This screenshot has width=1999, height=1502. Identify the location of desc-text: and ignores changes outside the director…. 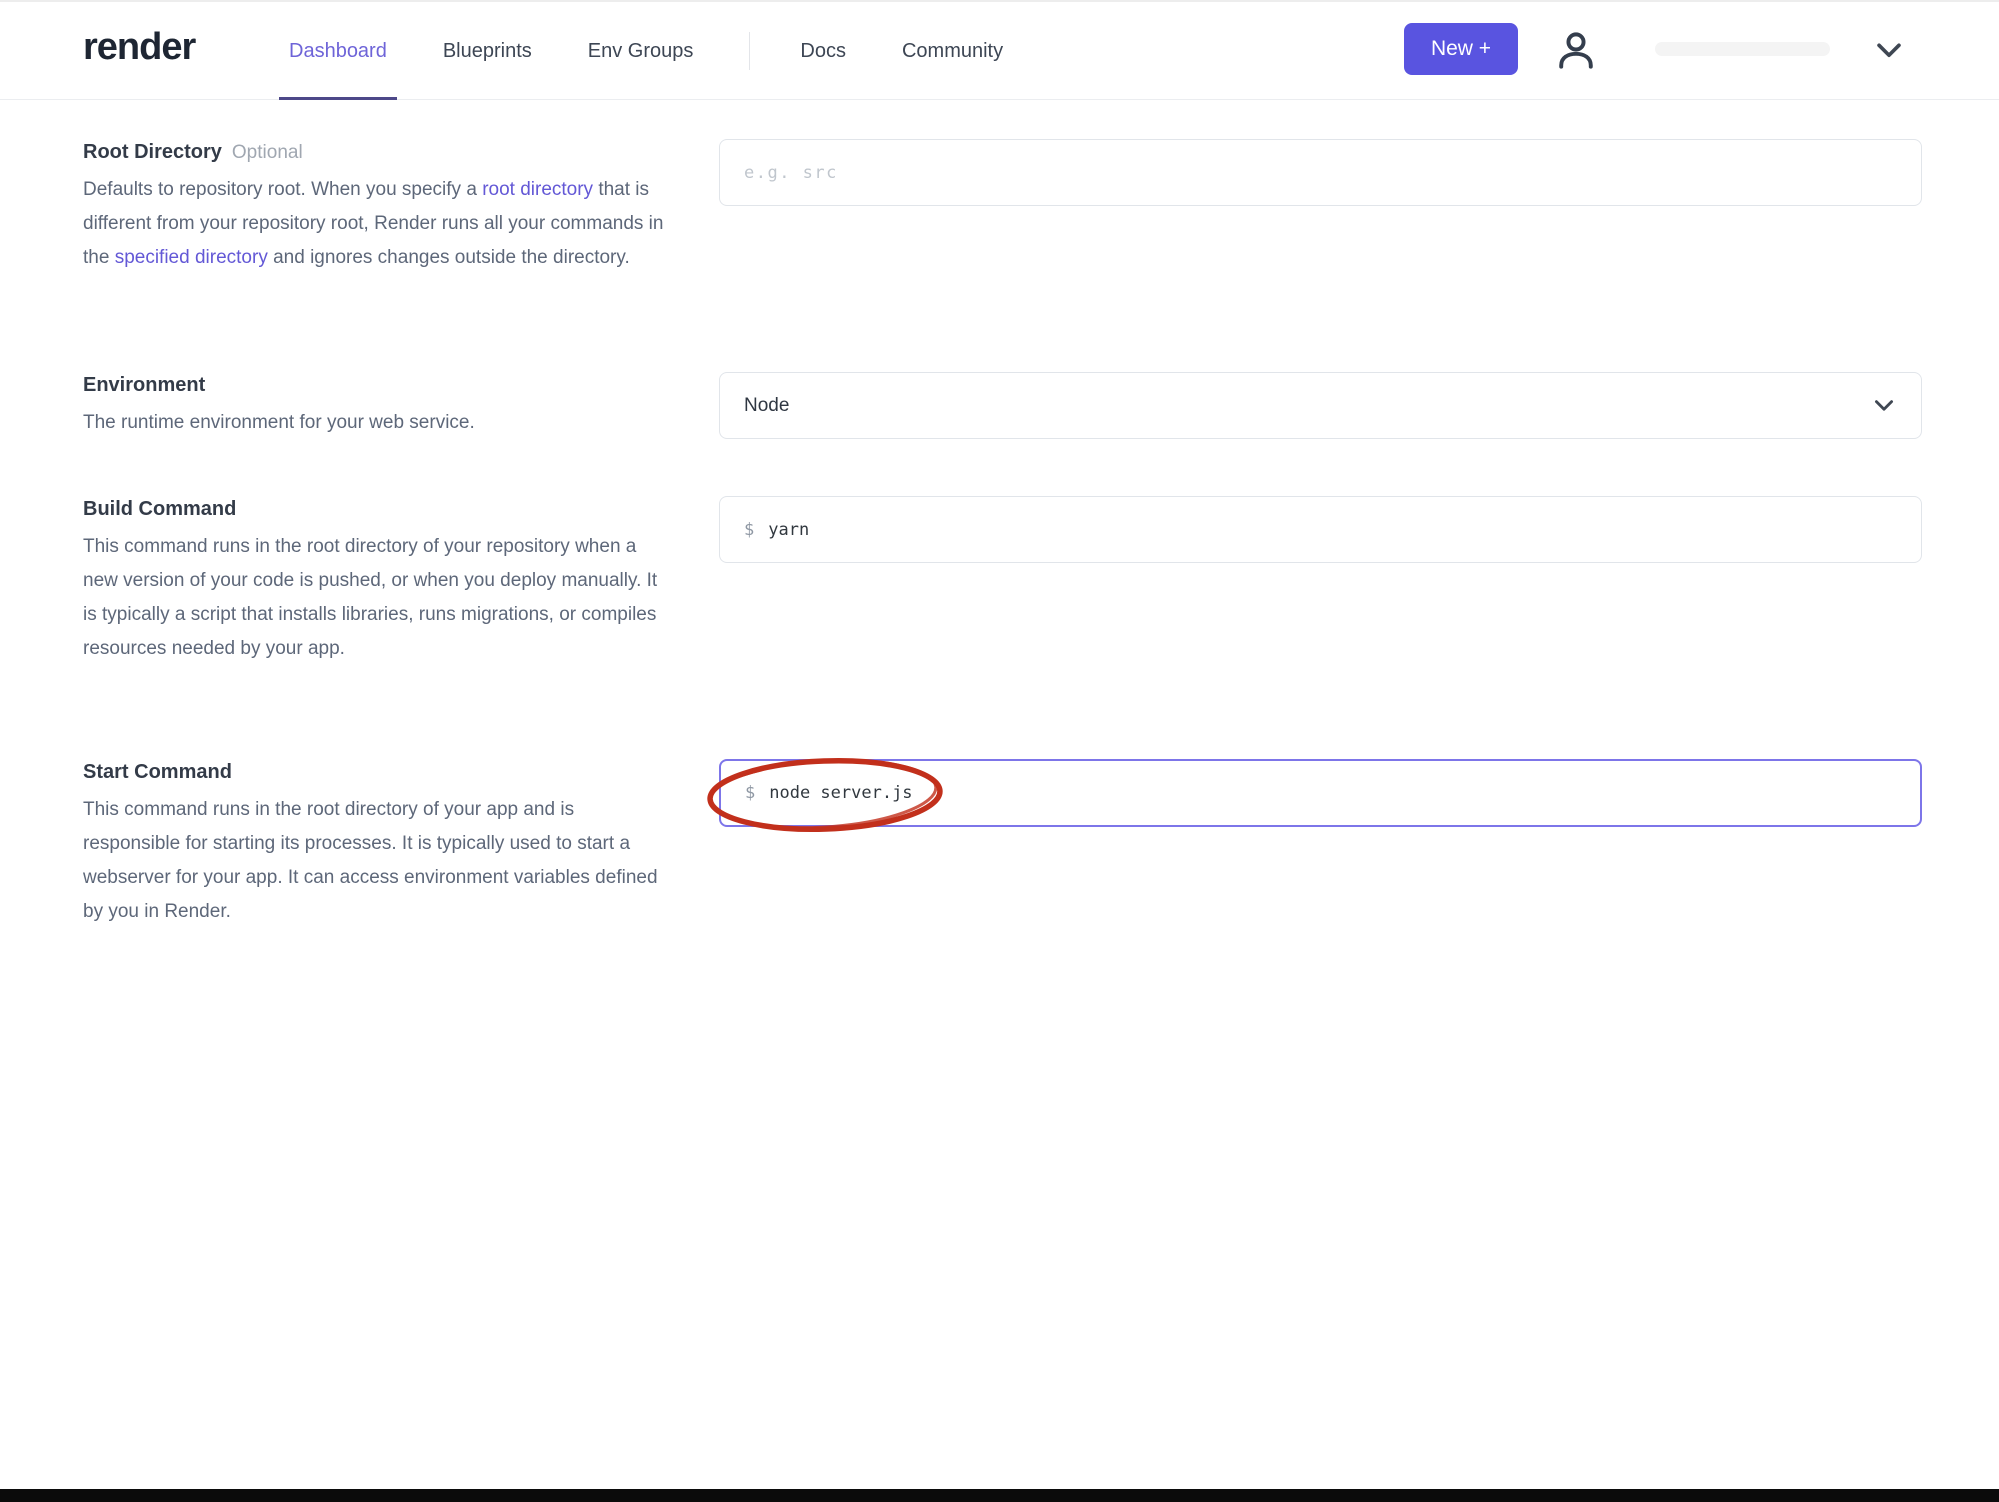
(448, 257).